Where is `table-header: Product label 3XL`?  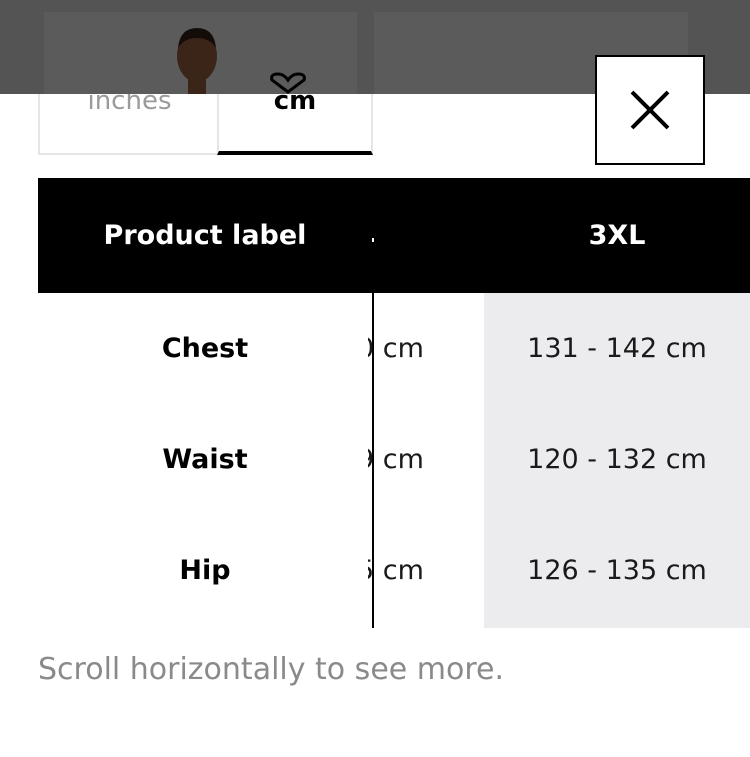
table-header: Product label 3XL is located at coordinates (394, 235).